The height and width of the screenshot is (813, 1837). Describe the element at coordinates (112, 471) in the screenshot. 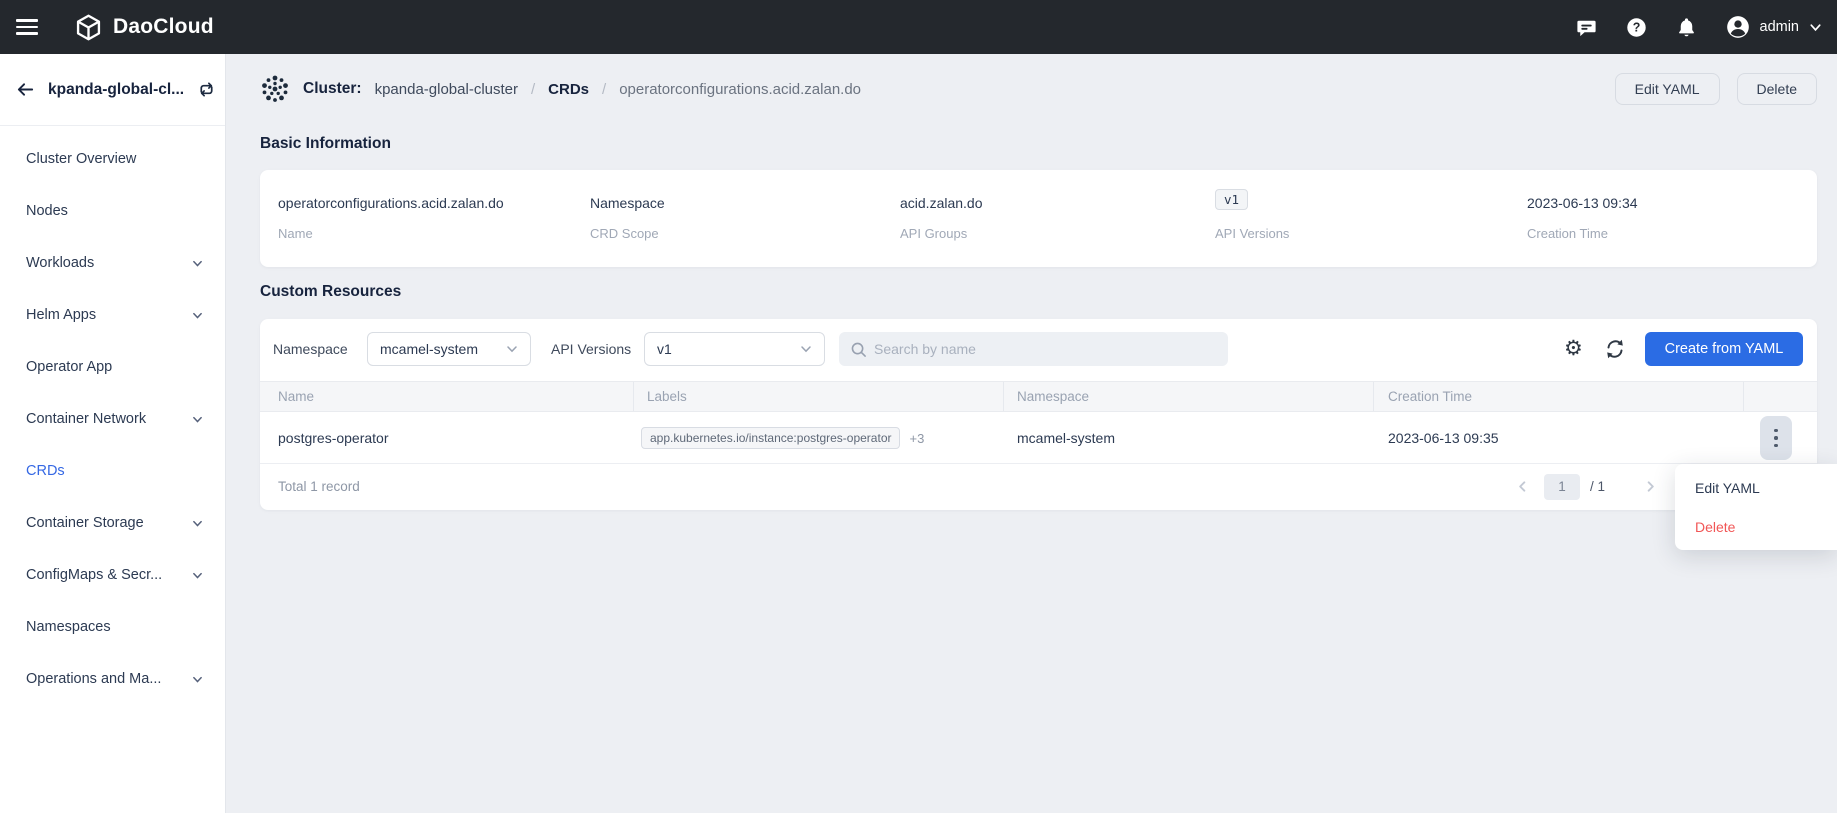

I see `sidebar-item-crds: CRDs` at that location.